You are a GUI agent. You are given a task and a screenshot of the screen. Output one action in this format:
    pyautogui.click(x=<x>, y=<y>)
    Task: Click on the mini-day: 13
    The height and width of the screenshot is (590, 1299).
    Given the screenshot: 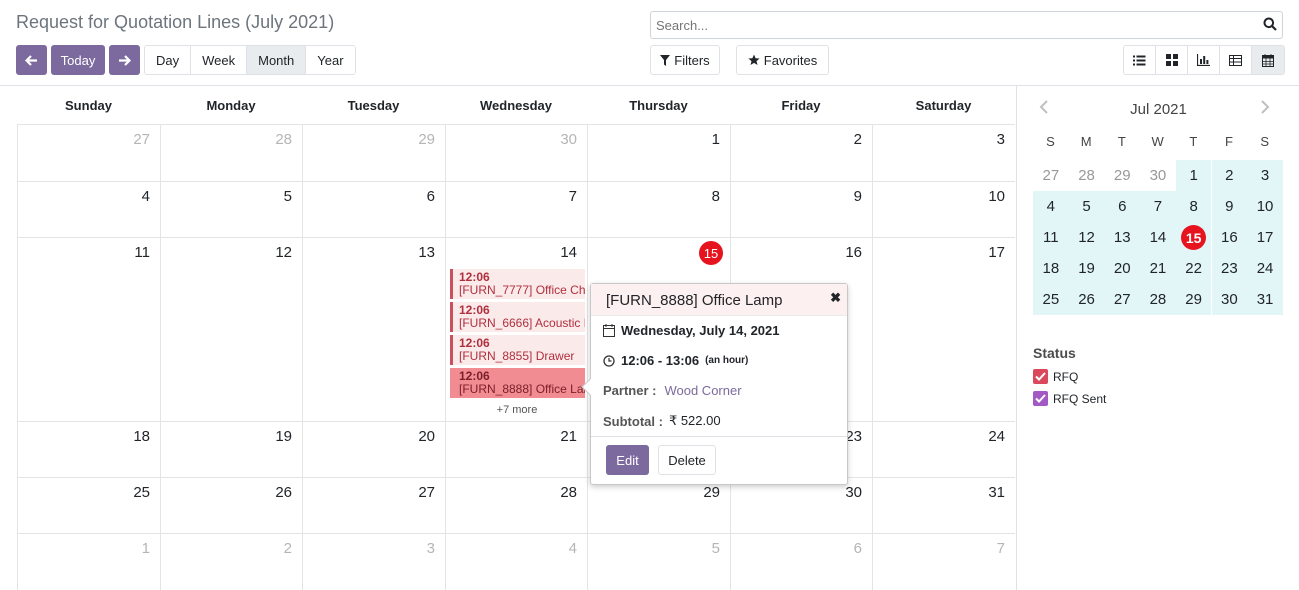 What is the action you would take?
    pyautogui.click(x=1122, y=237)
    